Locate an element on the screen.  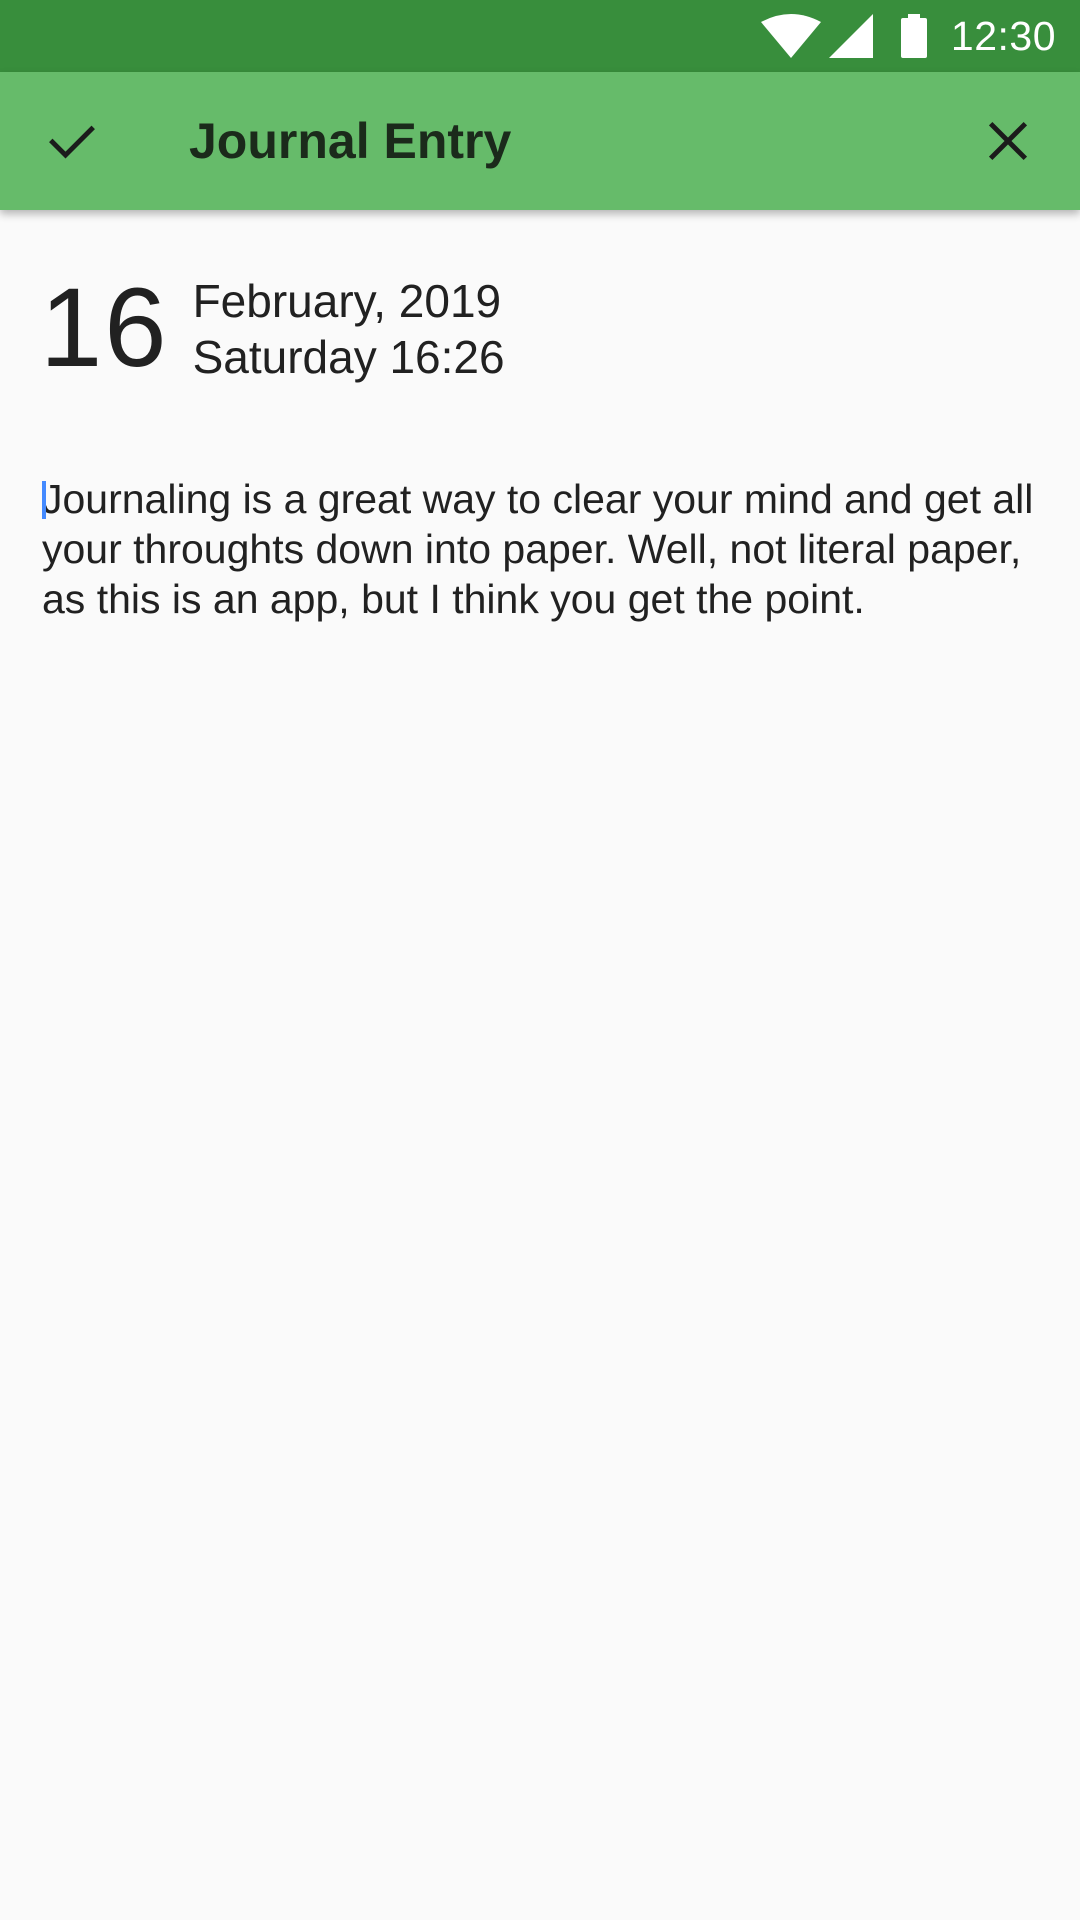
save-entry-button is located at coordinates (72, 141).